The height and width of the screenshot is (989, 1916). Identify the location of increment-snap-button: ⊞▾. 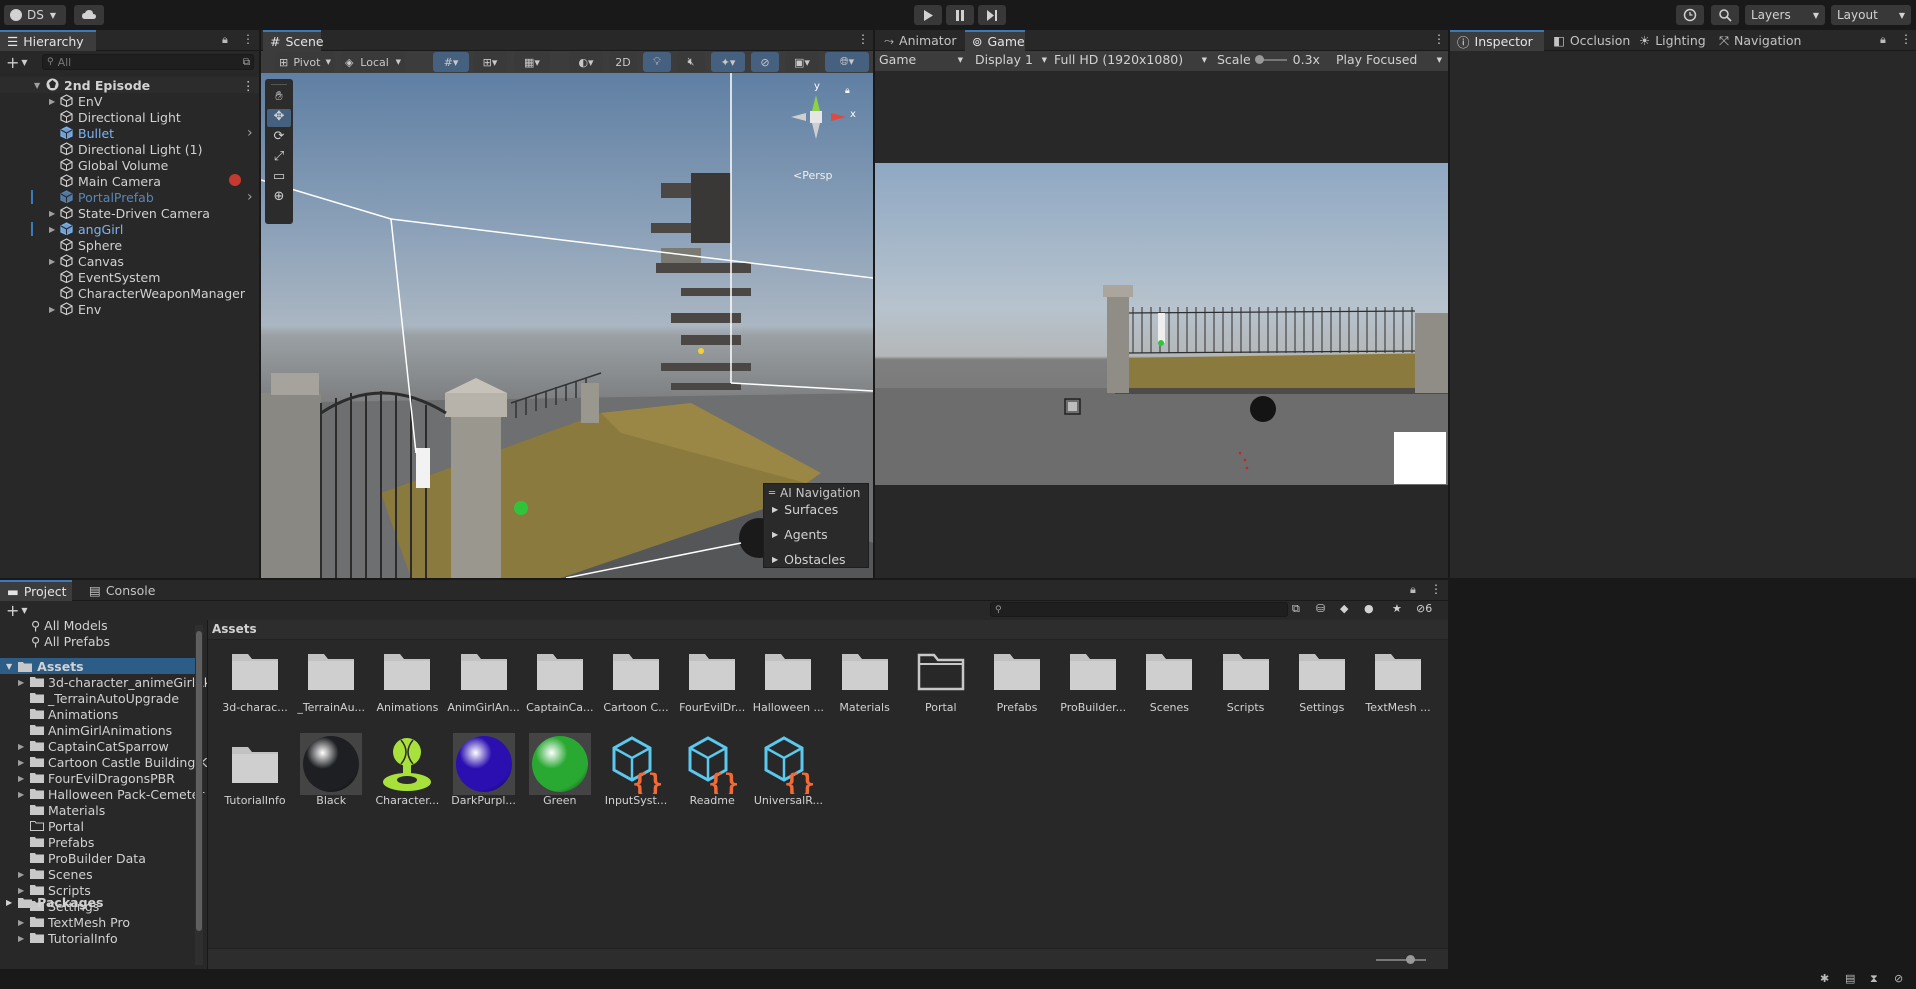
(490, 62).